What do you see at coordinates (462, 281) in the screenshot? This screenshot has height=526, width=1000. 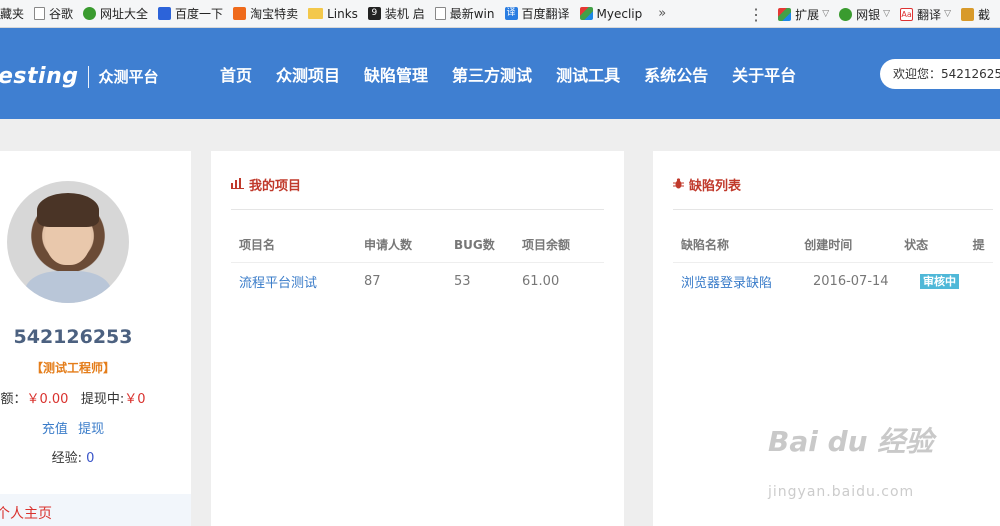 I see `bug-count: 53` at bounding box center [462, 281].